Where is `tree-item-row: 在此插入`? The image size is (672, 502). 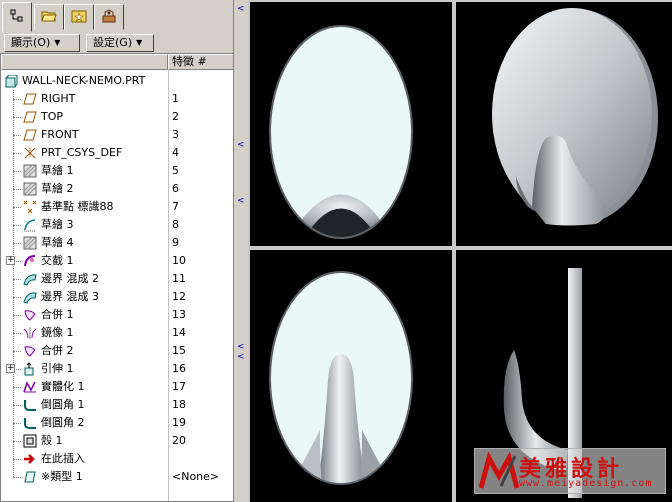 tree-item-row: 在此插入 is located at coordinates (117, 459).